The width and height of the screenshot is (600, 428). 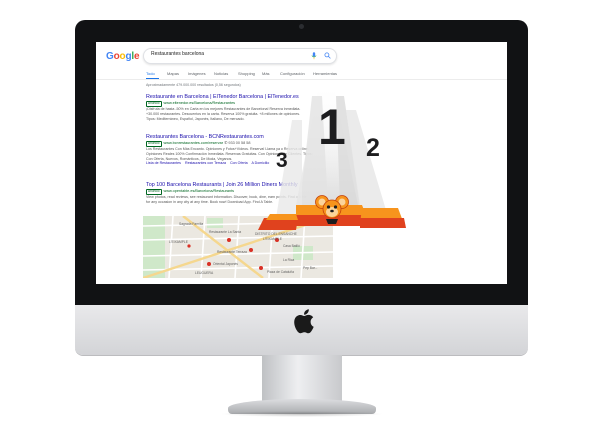 I want to click on phone-icon: ✆, so click(x=226, y=143).